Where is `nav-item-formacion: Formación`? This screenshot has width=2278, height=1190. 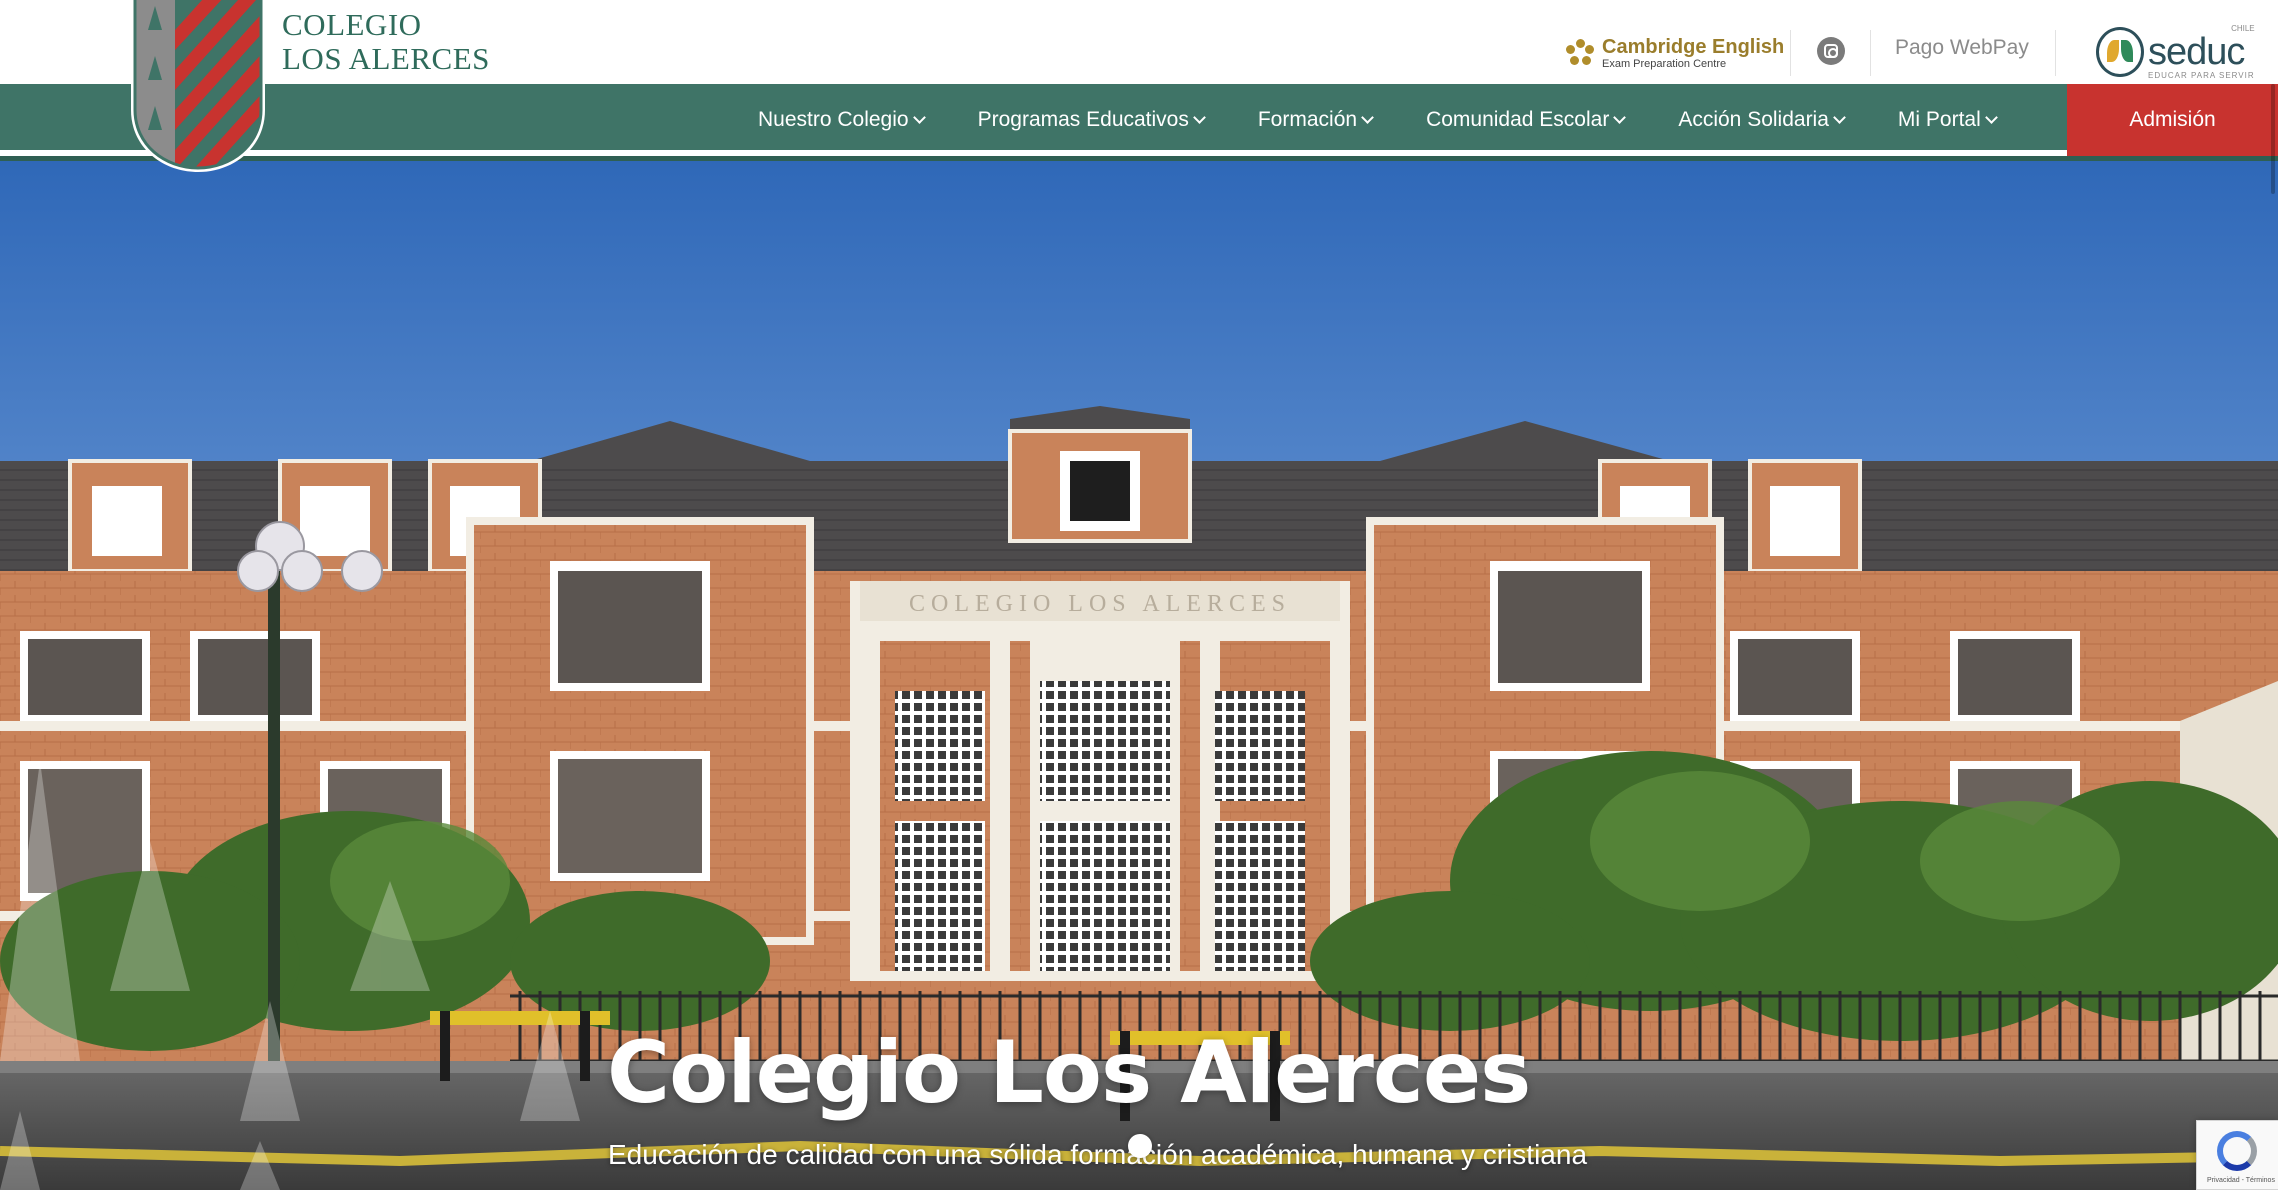
nav-item-formacion: Formación is located at coordinates (1315, 120).